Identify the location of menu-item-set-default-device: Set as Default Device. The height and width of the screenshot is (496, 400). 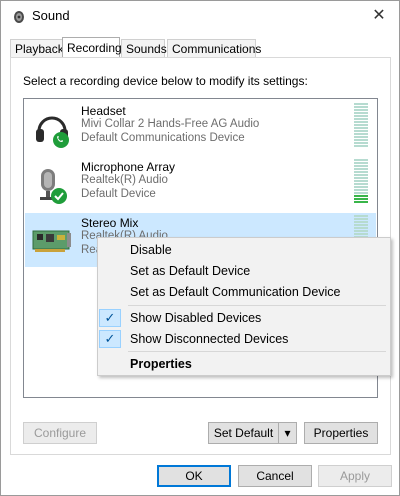
(244, 271).